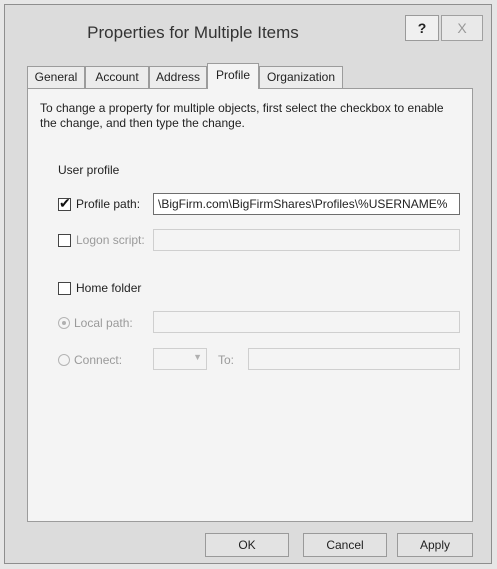 The height and width of the screenshot is (569, 497). What do you see at coordinates (233, 76) in the screenshot?
I see `tab-profile: Profile` at bounding box center [233, 76].